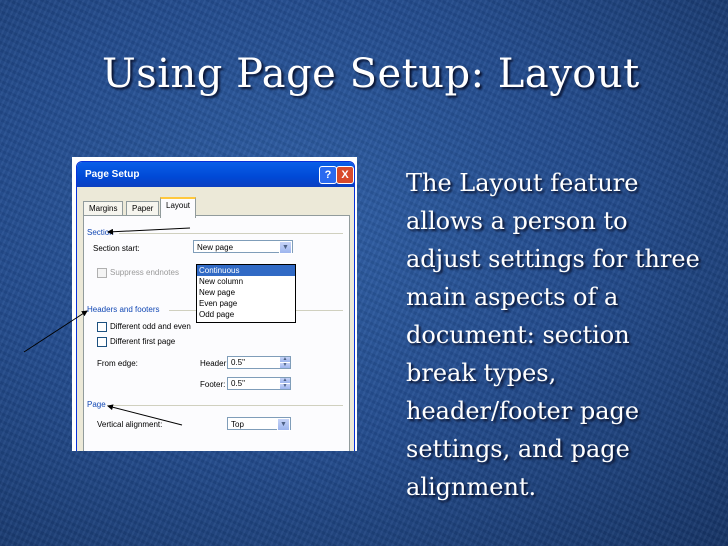 Image resolution: width=728 pixels, height=546 pixels. What do you see at coordinates (102, 327) in the screenshot?
I see `different-odd-even-checkbox` at bounding box center [102, 327].